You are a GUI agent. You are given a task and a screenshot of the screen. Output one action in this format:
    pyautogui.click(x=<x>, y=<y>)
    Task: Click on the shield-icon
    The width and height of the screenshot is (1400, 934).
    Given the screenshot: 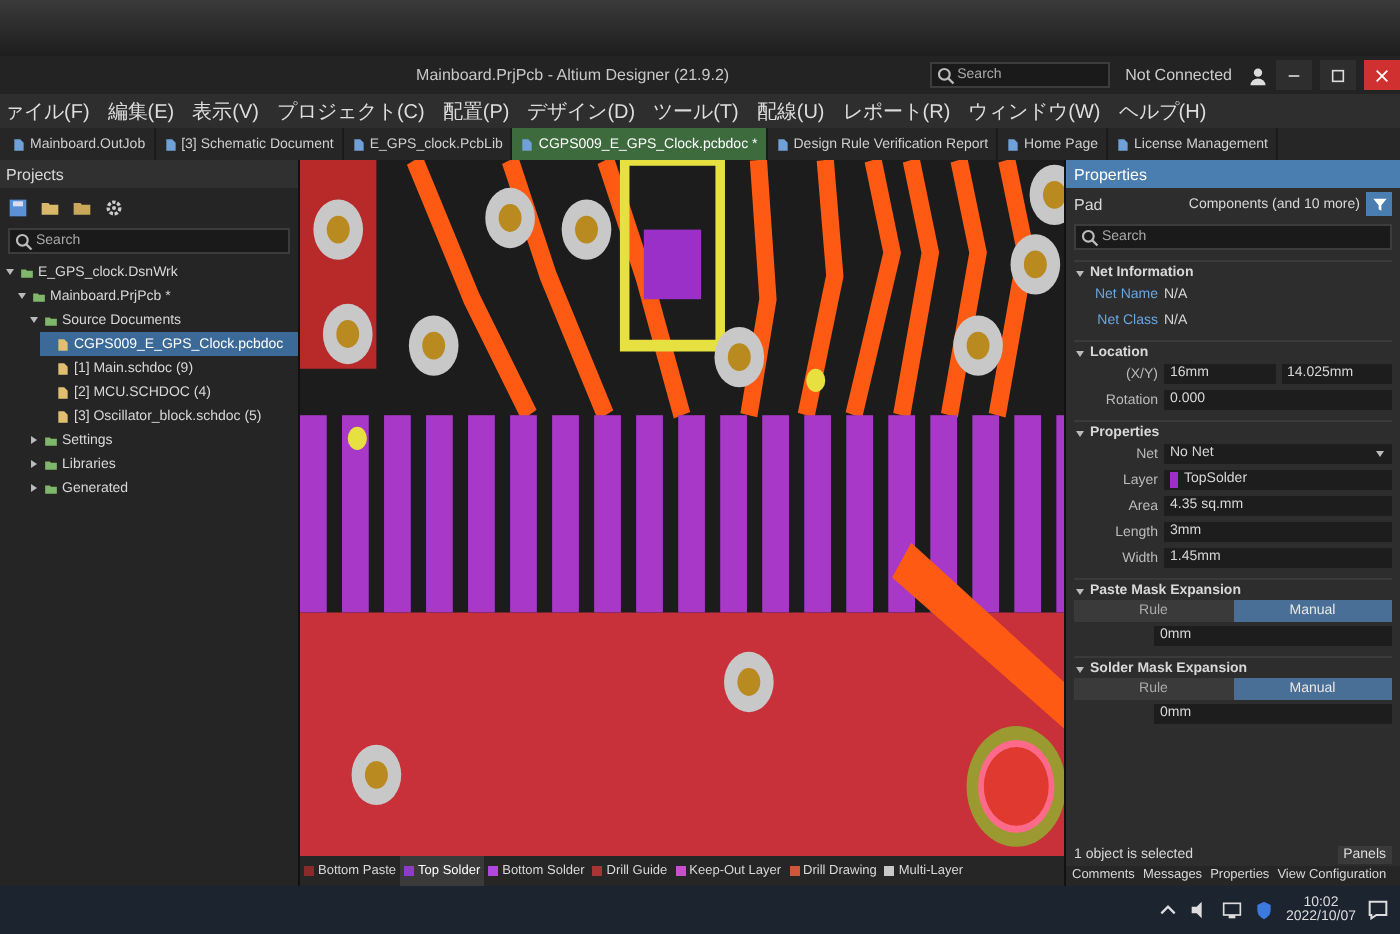 What is the action you would take?
    pyautogui.click(x=1263, y=910)
    